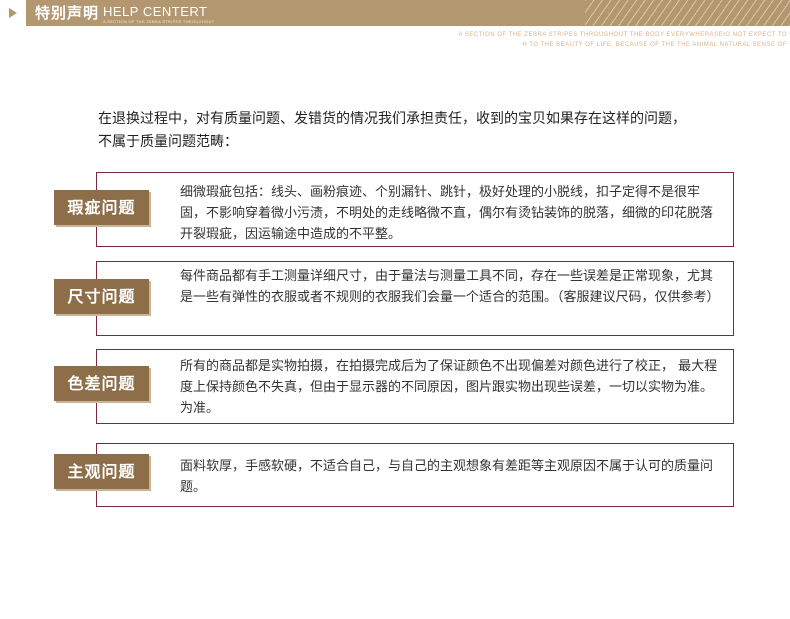  What do you see at coordinates (101, 383) in the screenshot?
I see `item-label-color: 色差问题` at bounding box center [101, 383].